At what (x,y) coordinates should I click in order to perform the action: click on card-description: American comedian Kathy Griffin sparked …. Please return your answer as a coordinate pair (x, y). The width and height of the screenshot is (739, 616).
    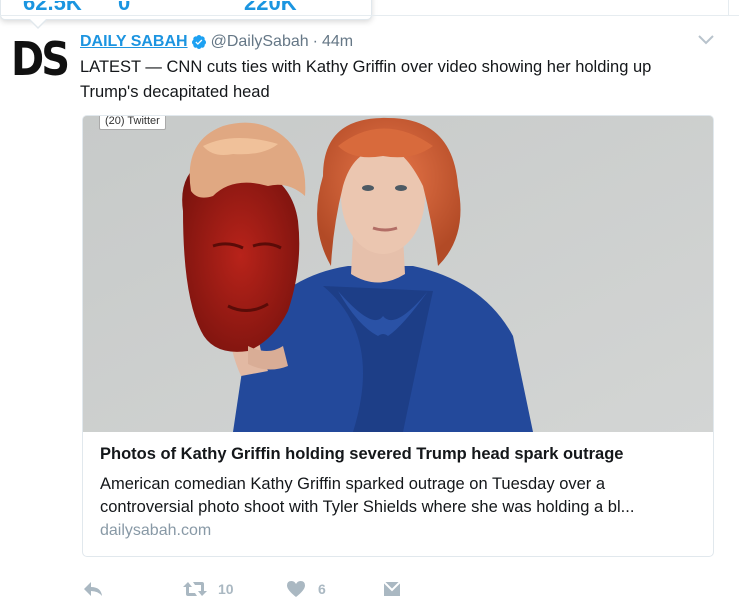
    Looking at the image, I should click on (367, 495).